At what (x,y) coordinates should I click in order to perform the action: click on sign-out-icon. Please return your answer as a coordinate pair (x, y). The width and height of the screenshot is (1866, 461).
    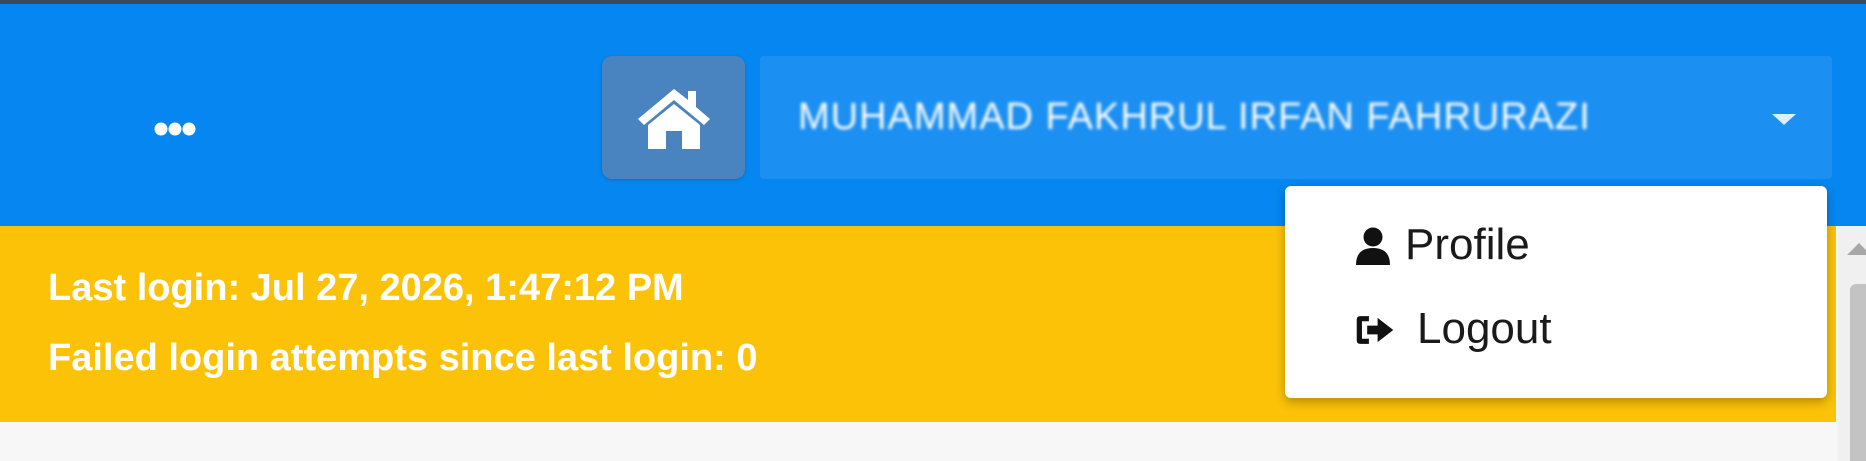
    Looking at the image, I should click on (1375, 330).